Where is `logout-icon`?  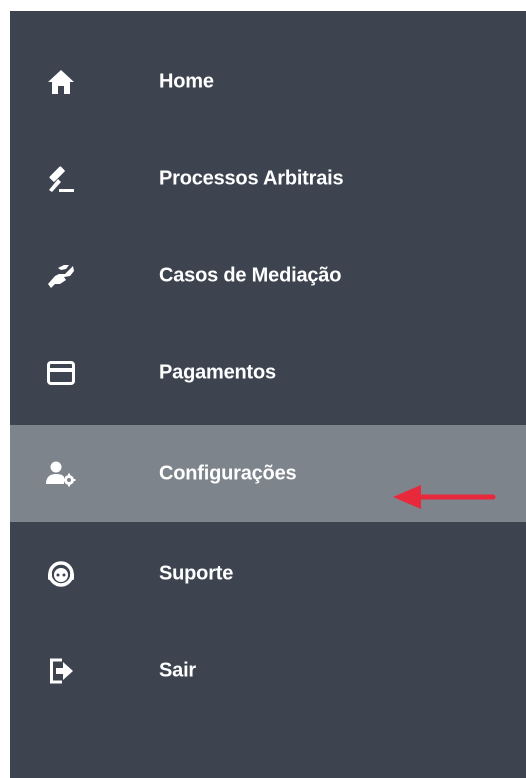 logout-icon is located at coordinates (61, 671).